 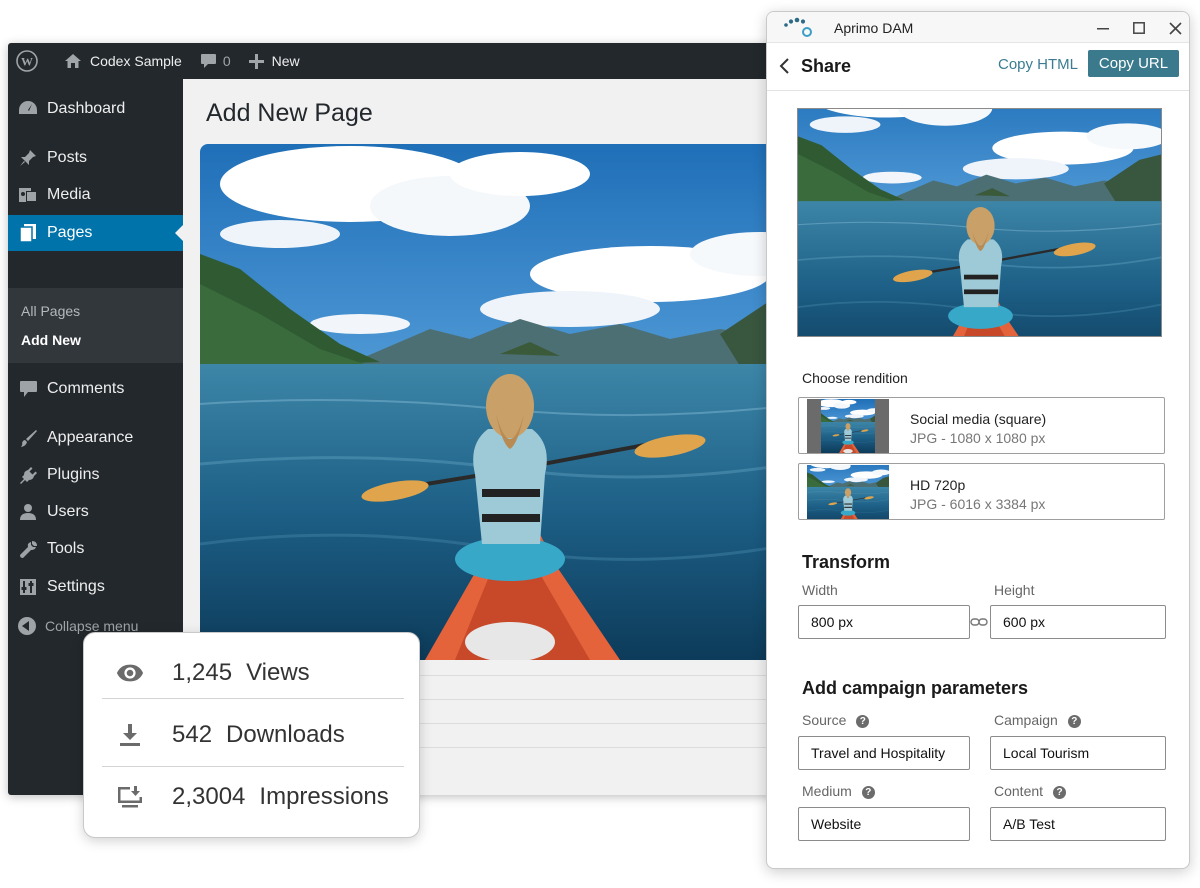 I want to click on eye-icon, so click(x=130, y=673).